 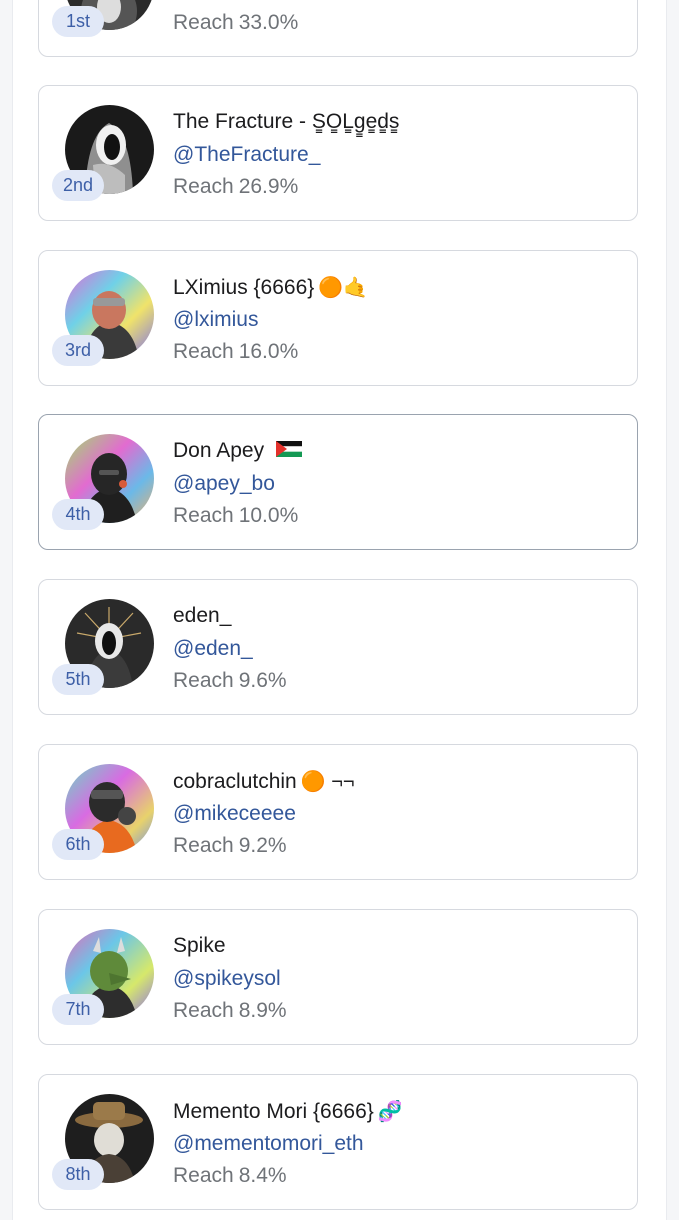 What do you see at coordinates (199, 945) in the screenshot?
I see `display-name: Spike` at bounding box center [199, 945].